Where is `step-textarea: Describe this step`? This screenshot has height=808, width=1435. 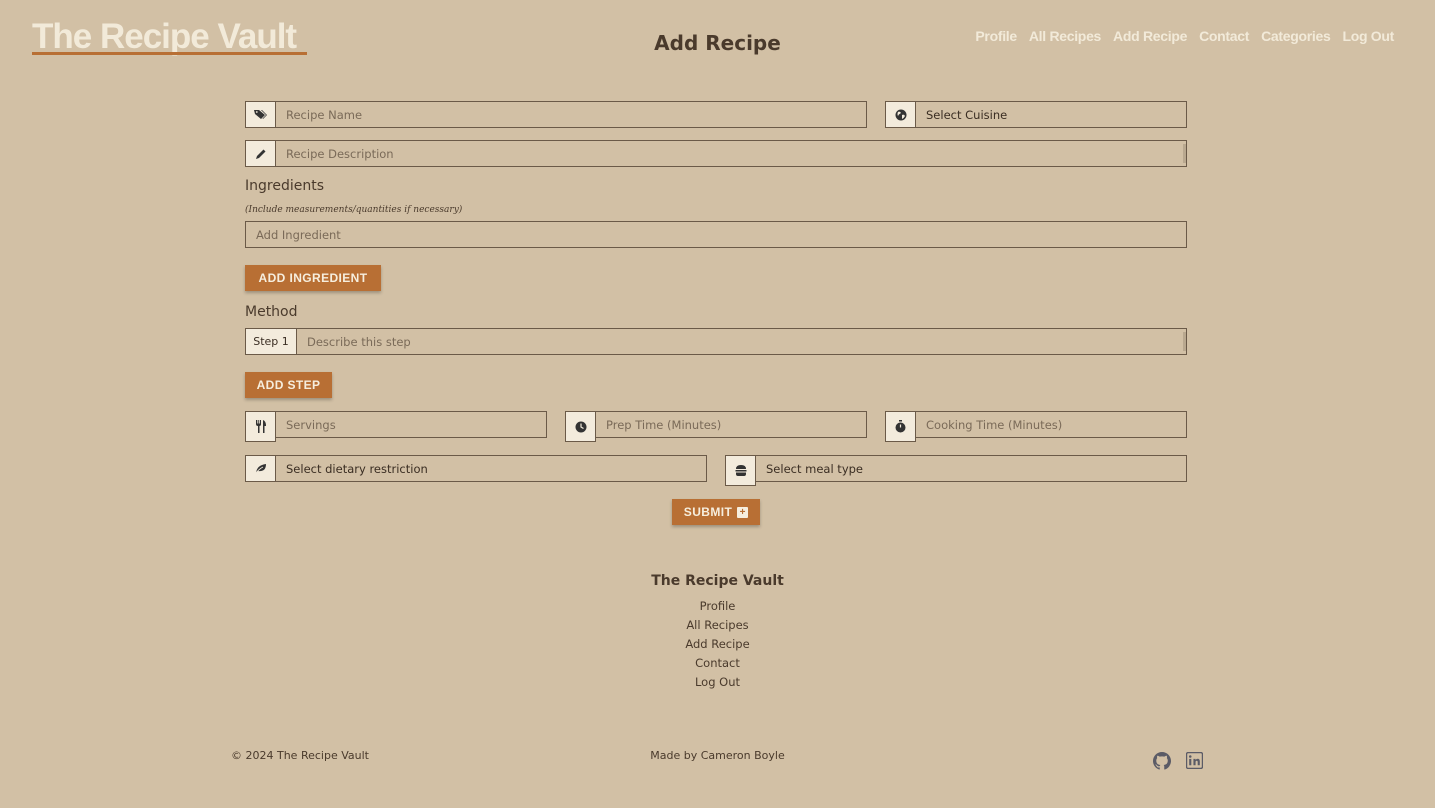 step-textarea: Describe this step is located at coordinates (742, 341).